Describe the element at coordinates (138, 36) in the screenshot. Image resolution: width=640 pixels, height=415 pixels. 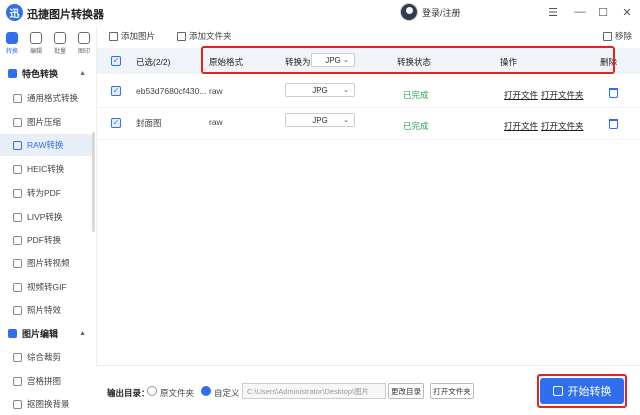
I see `add-image-label: 添加图片` at that location.